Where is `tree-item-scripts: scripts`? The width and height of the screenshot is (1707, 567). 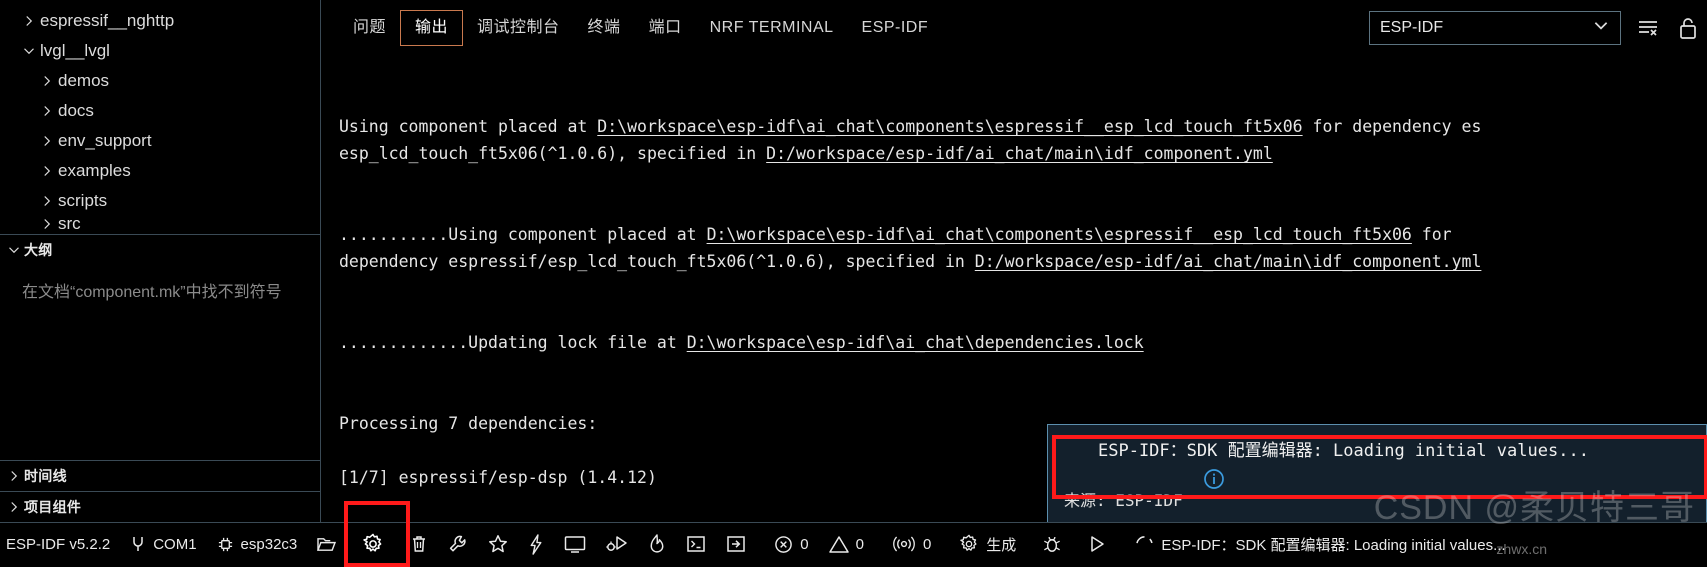 tree-item-scripts: scripts is located at coordinates (160, 201).